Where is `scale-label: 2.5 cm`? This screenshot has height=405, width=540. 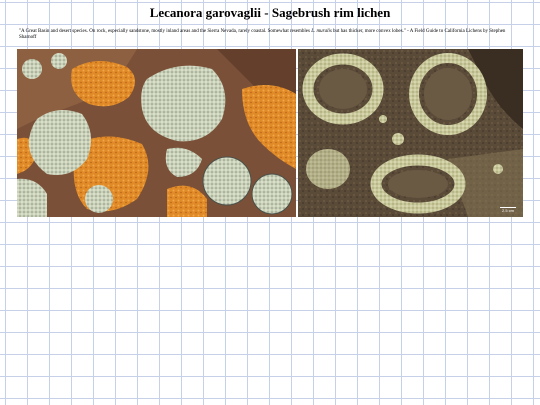
scale-label: 2.5 cm is located at coordinates (507, 210).